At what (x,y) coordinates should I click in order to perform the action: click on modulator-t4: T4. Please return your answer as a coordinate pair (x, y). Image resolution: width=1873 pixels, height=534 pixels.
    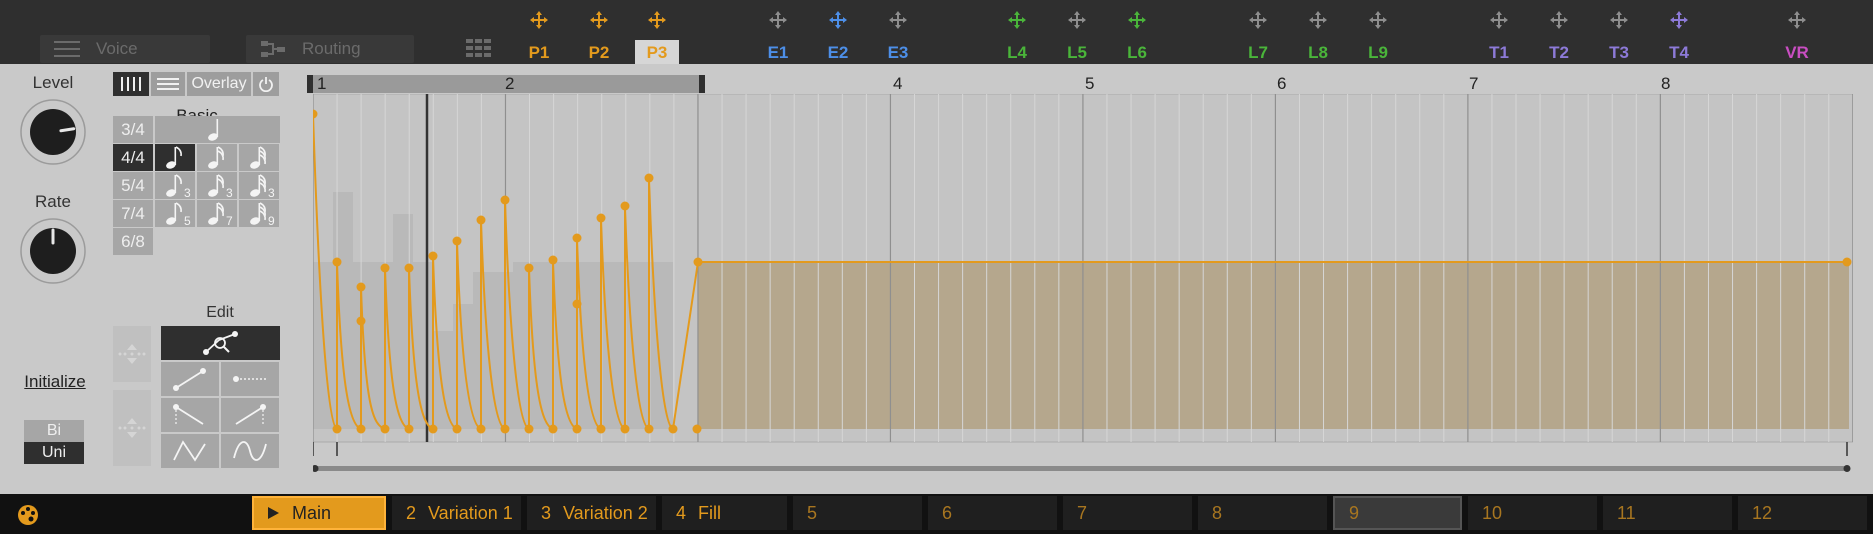
    Looking at the image, I should click on (1679, 35).